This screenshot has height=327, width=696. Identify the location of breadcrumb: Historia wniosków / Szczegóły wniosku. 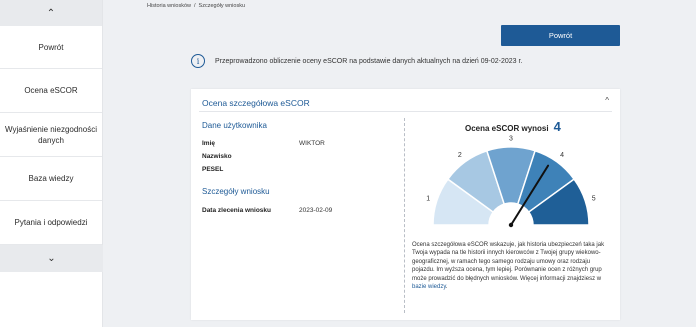
(197, 6).